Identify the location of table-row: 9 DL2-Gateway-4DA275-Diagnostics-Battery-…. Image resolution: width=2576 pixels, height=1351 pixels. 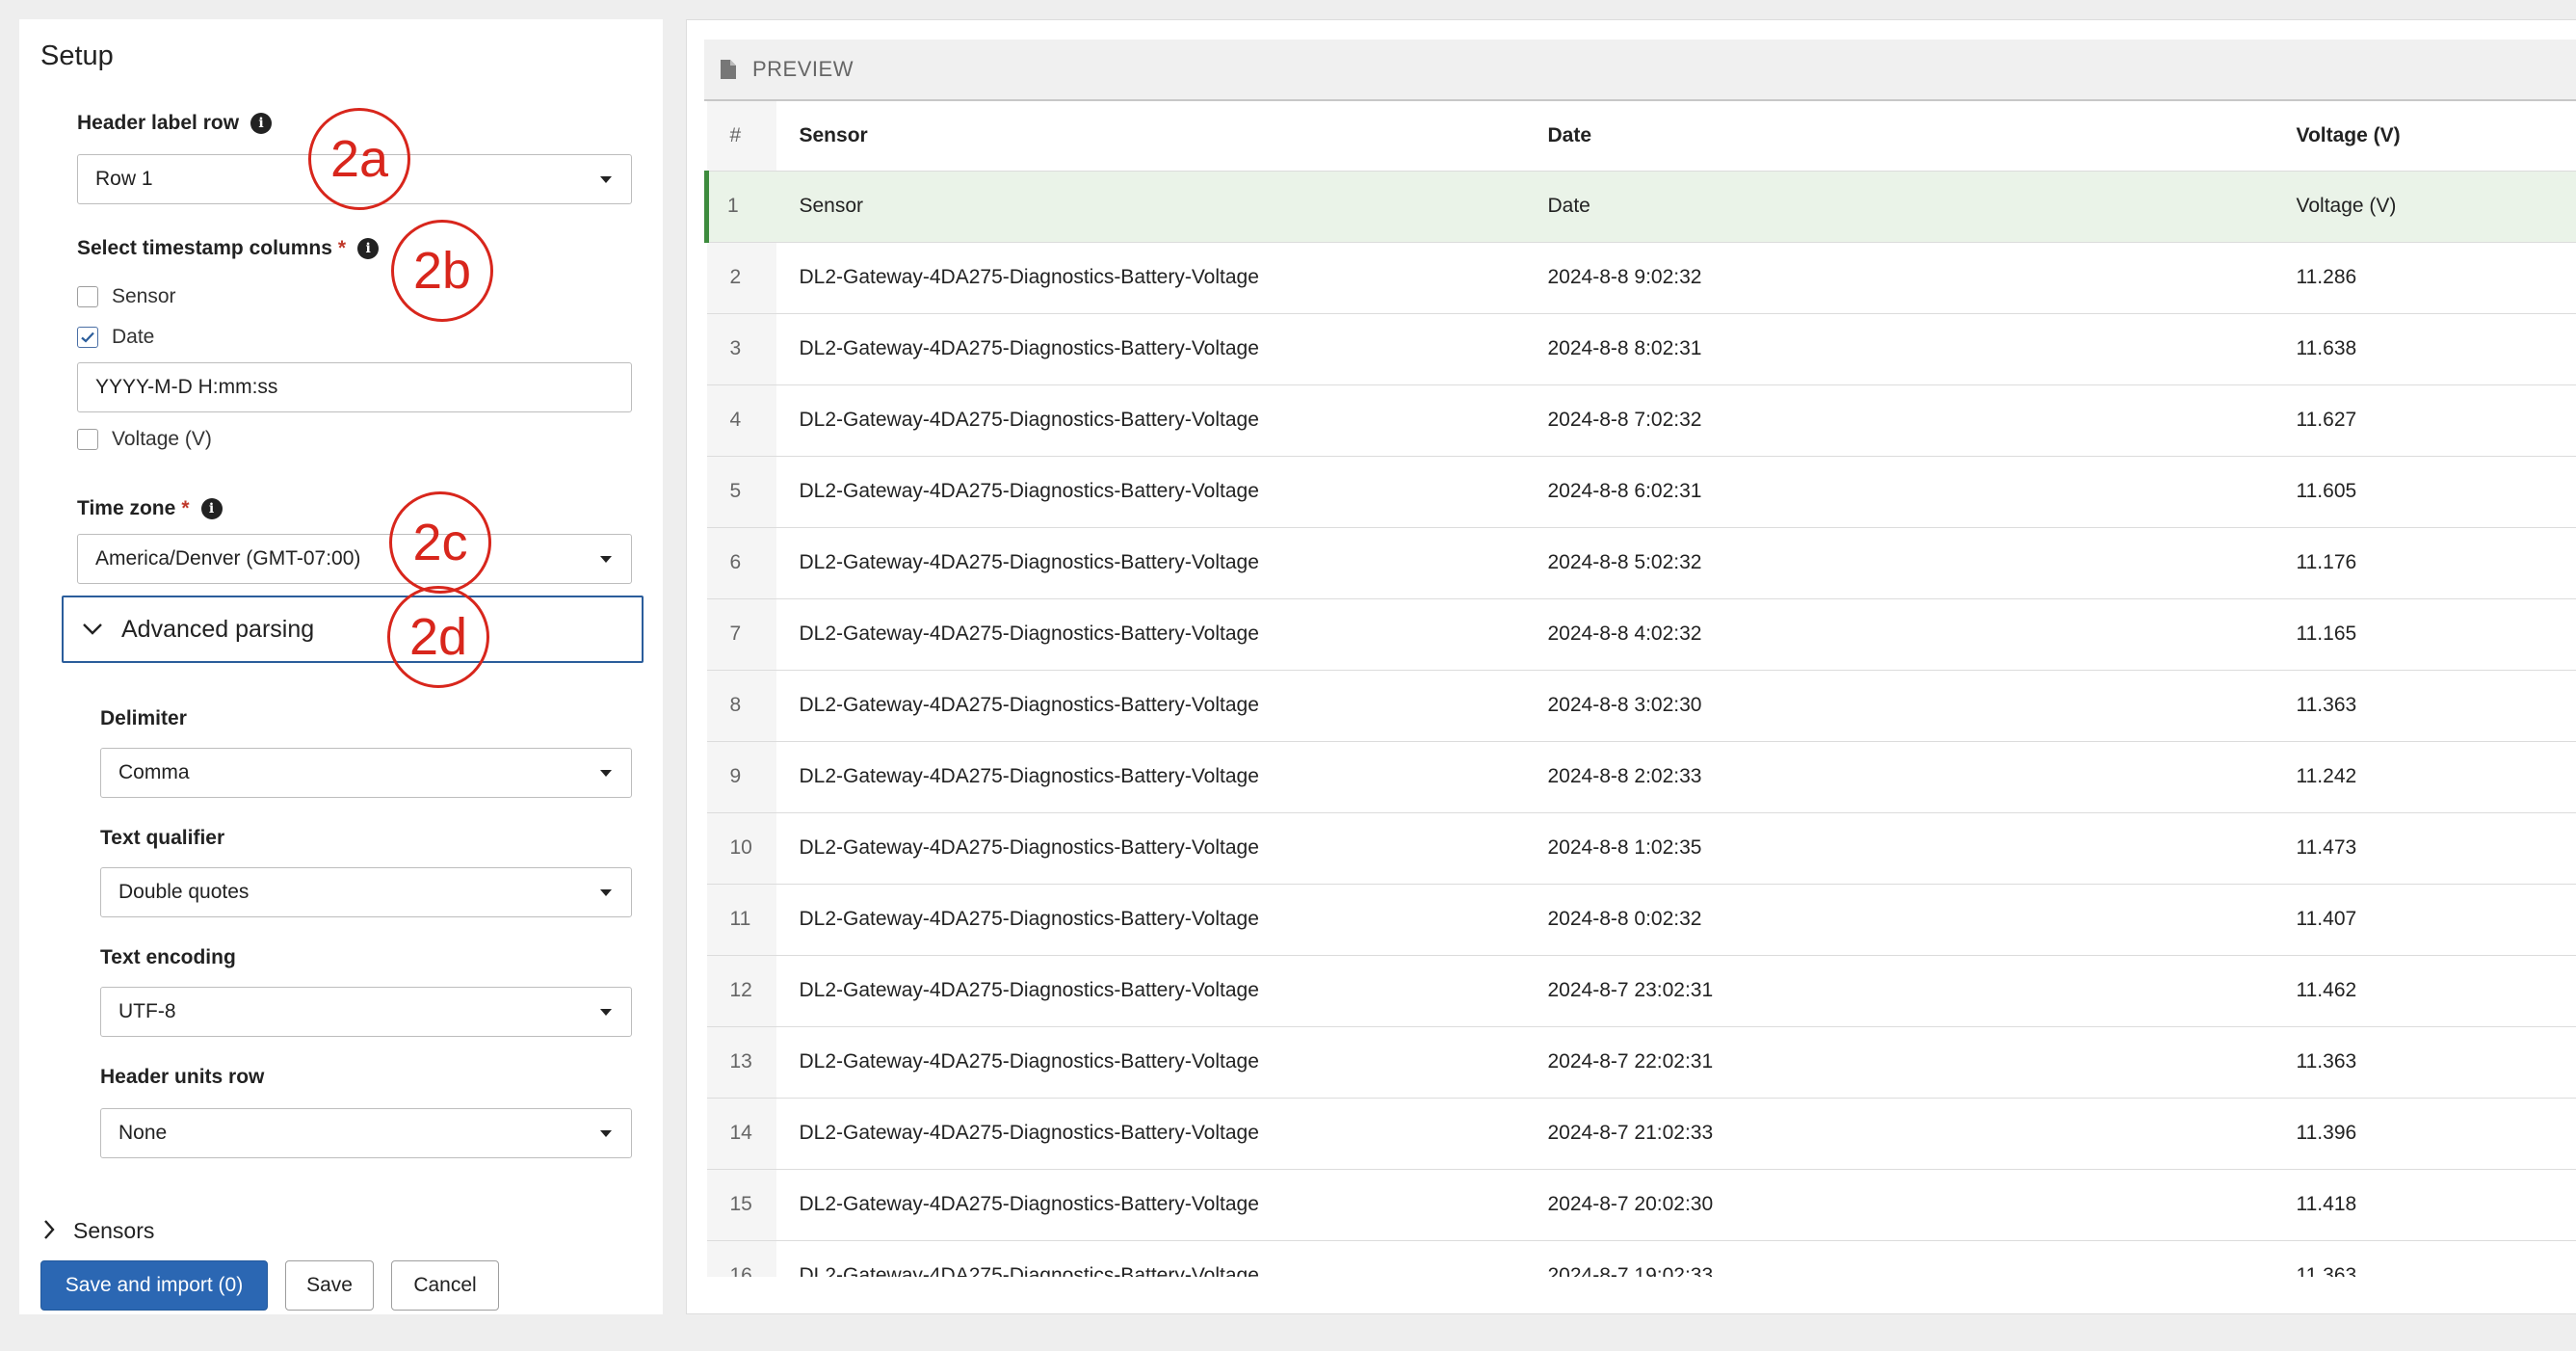
(1641, 777).